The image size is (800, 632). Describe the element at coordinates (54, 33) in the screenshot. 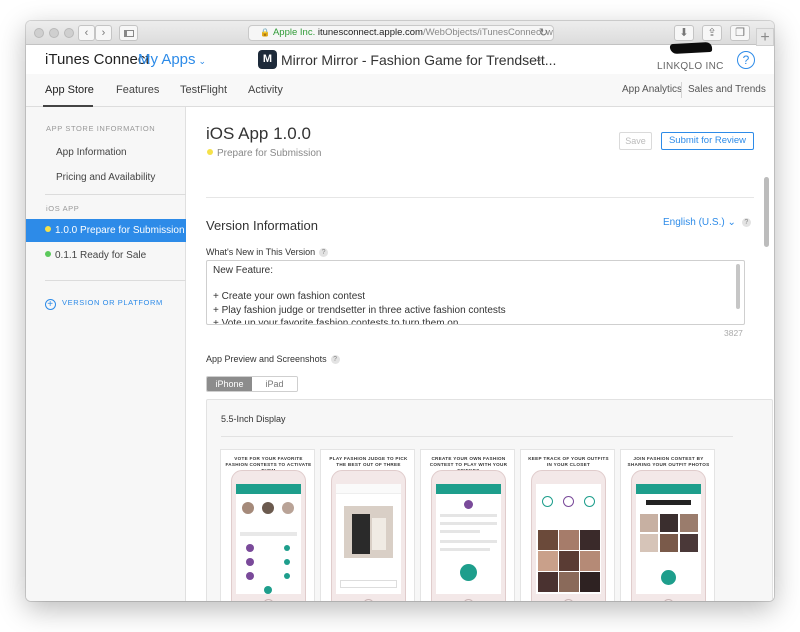

I see `minimize-window-button` at that location.